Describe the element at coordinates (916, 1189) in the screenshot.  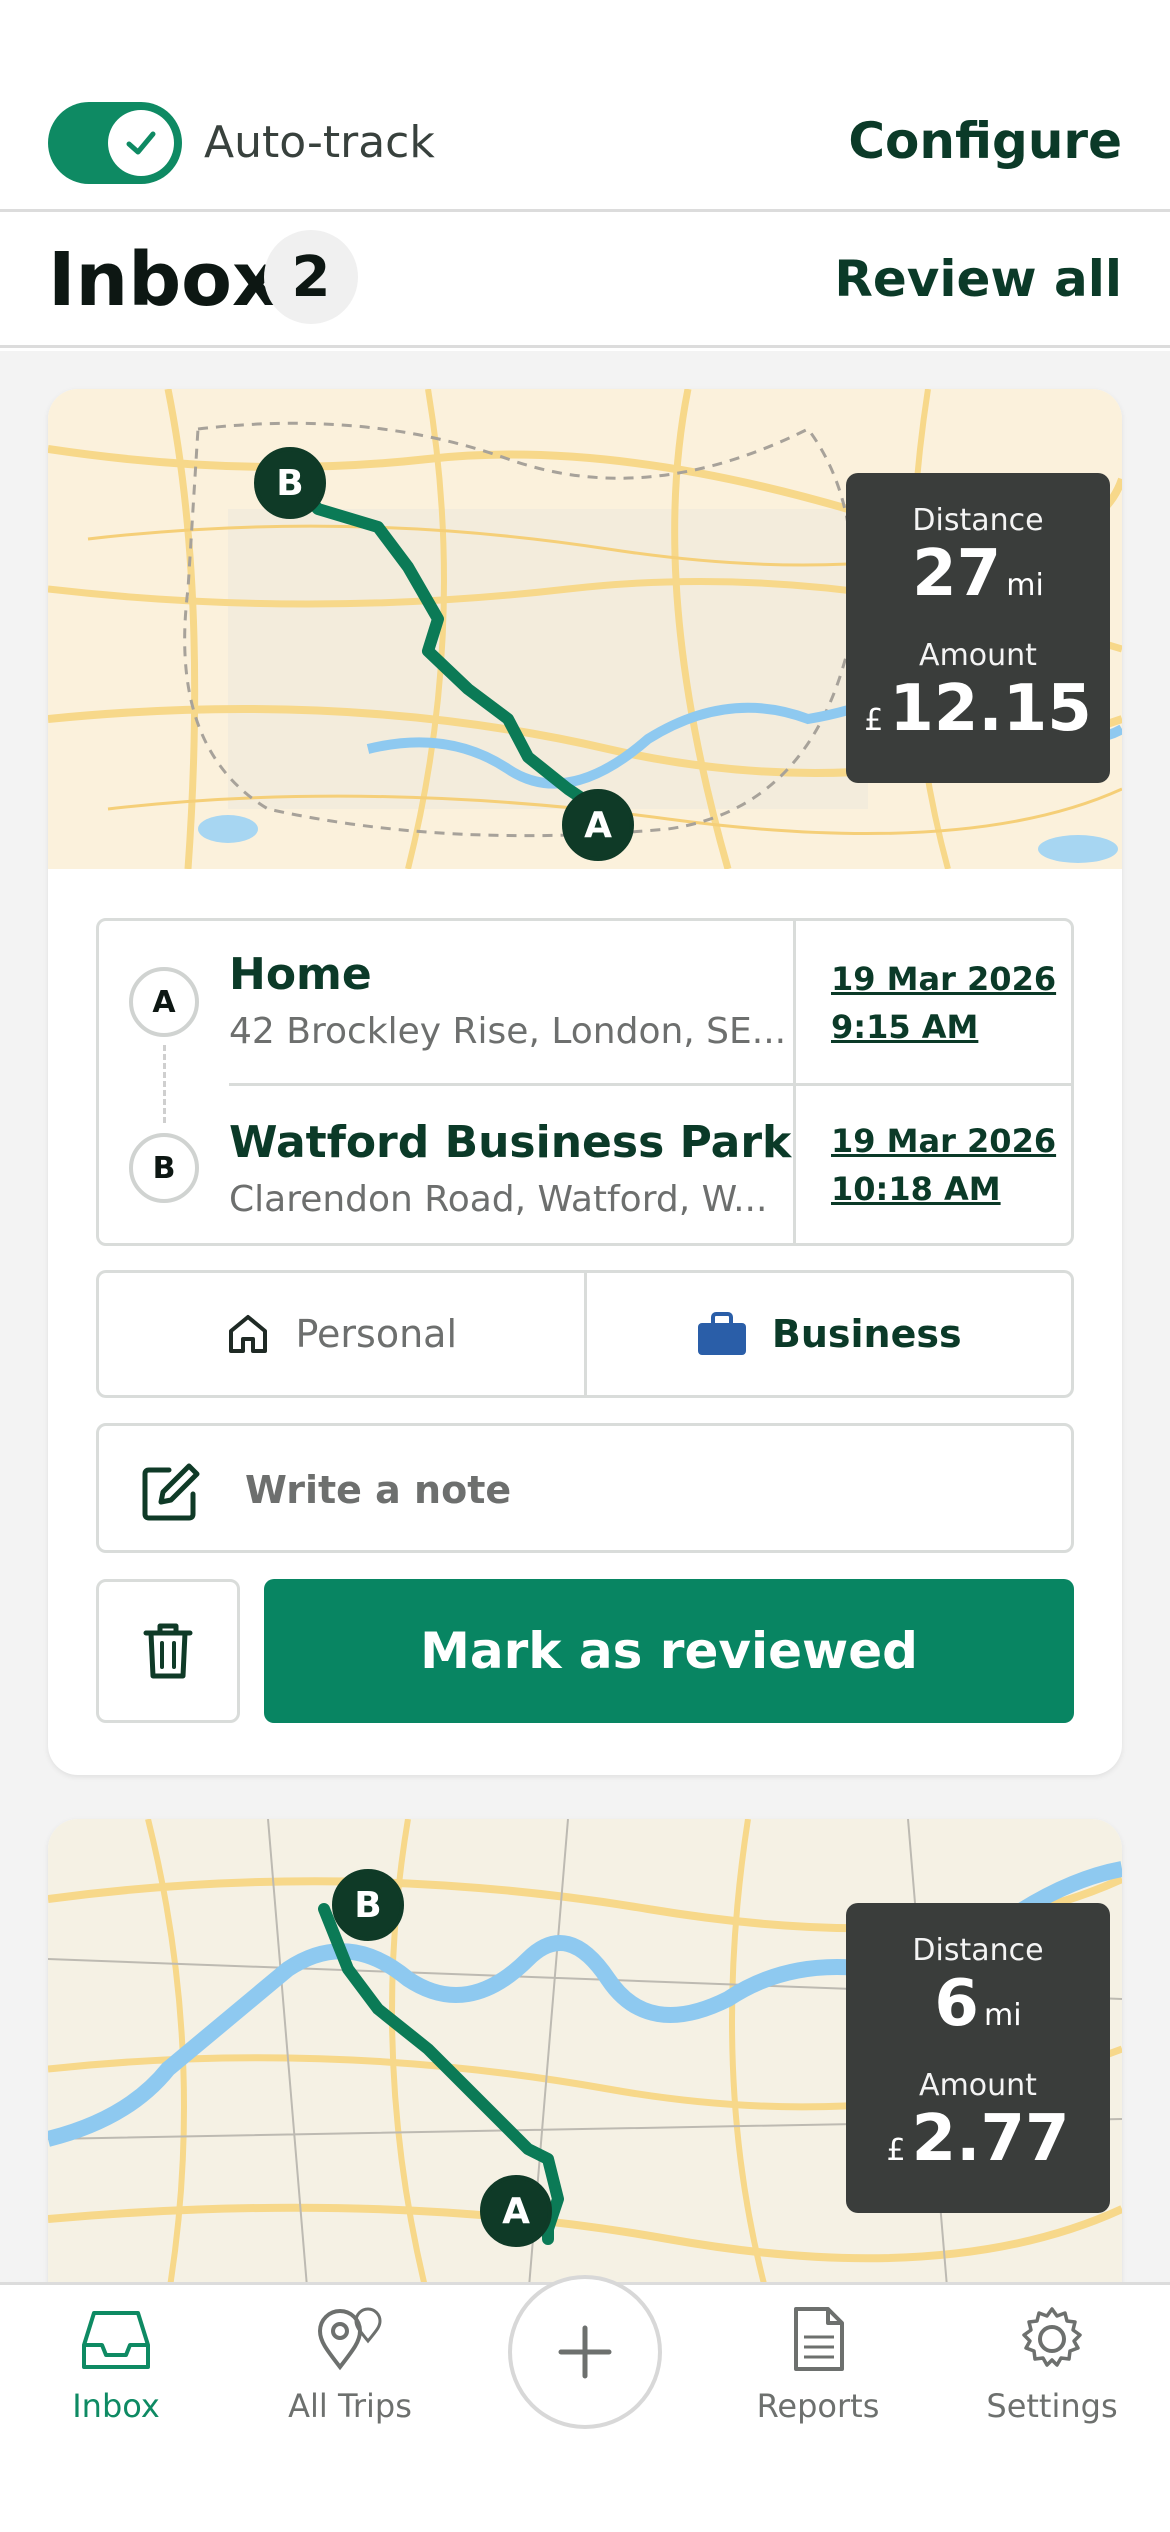
I see `end-time: 10:18 AM` at that location.